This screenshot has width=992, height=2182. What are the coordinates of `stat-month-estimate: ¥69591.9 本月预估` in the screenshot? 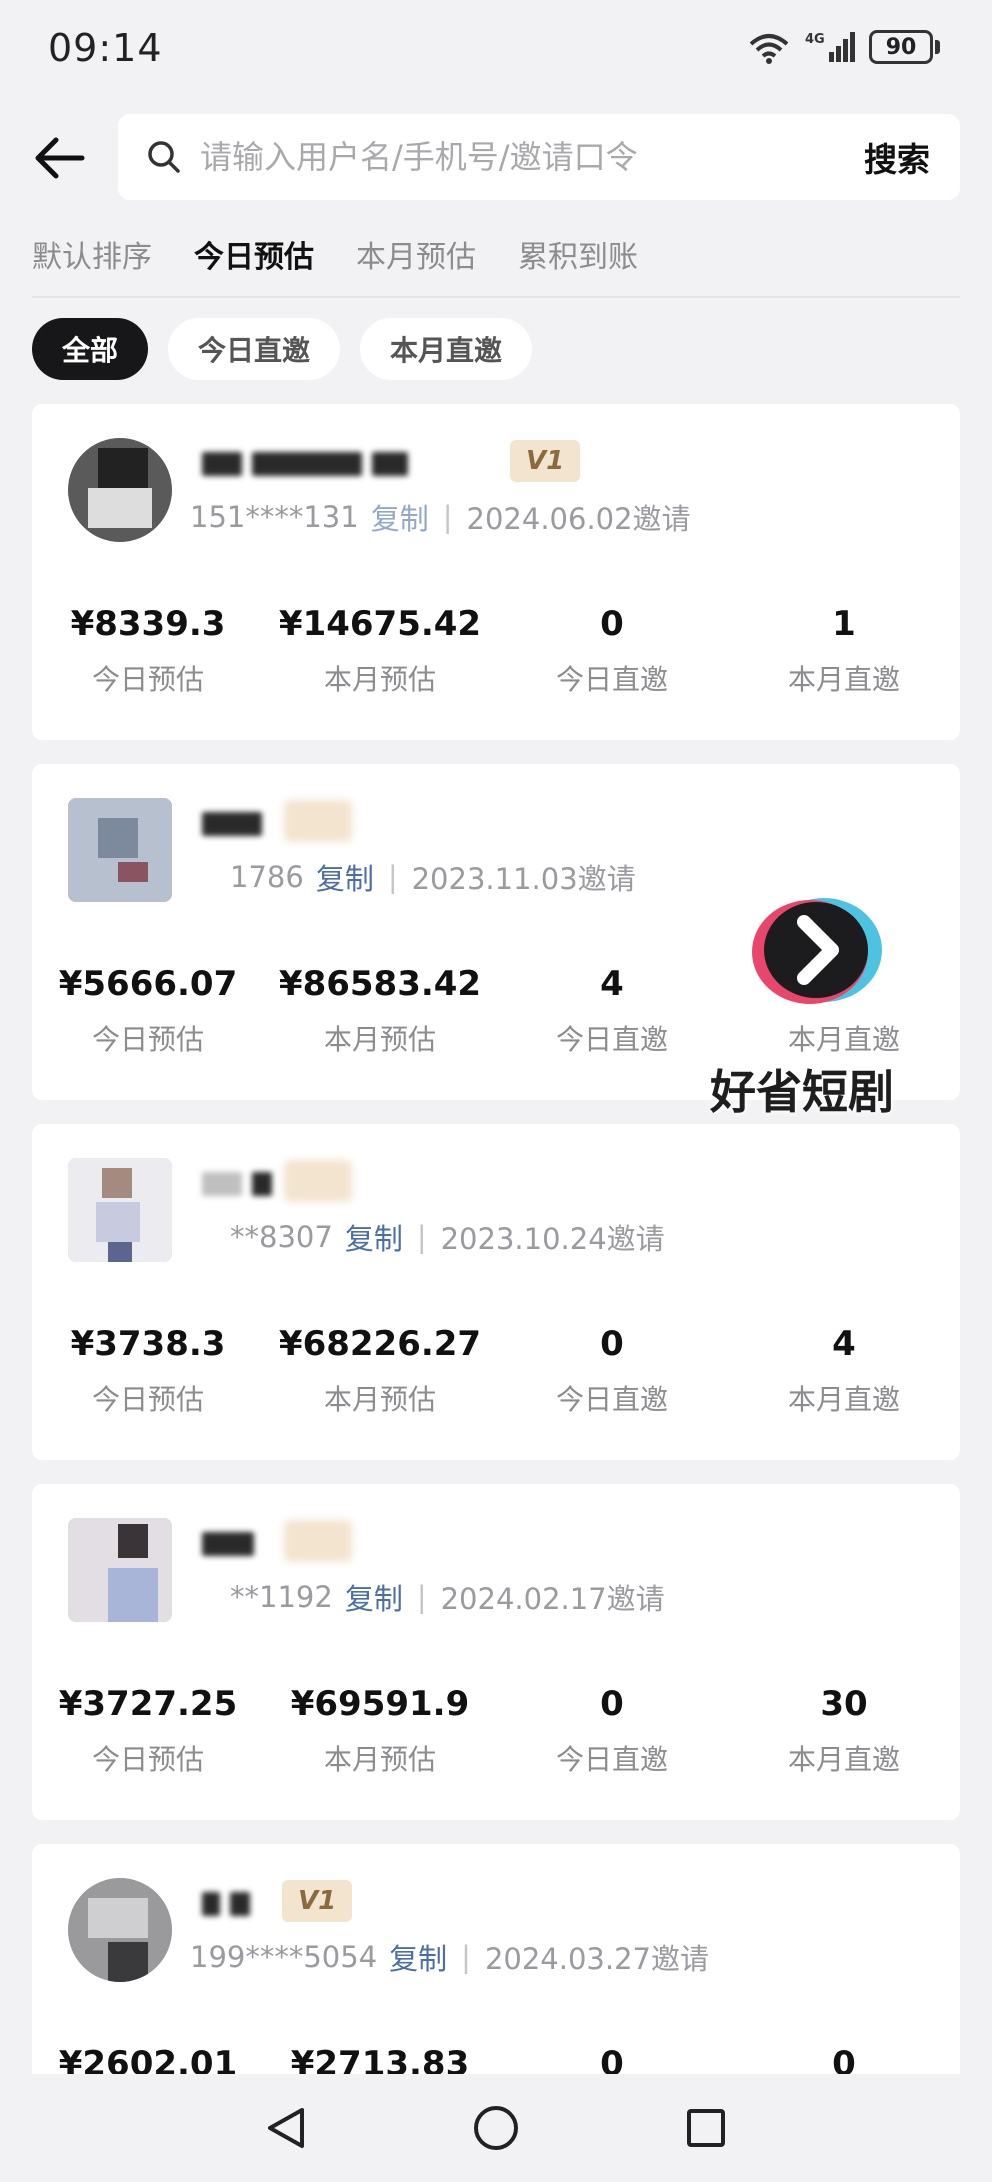 It's located at (380, 1730).